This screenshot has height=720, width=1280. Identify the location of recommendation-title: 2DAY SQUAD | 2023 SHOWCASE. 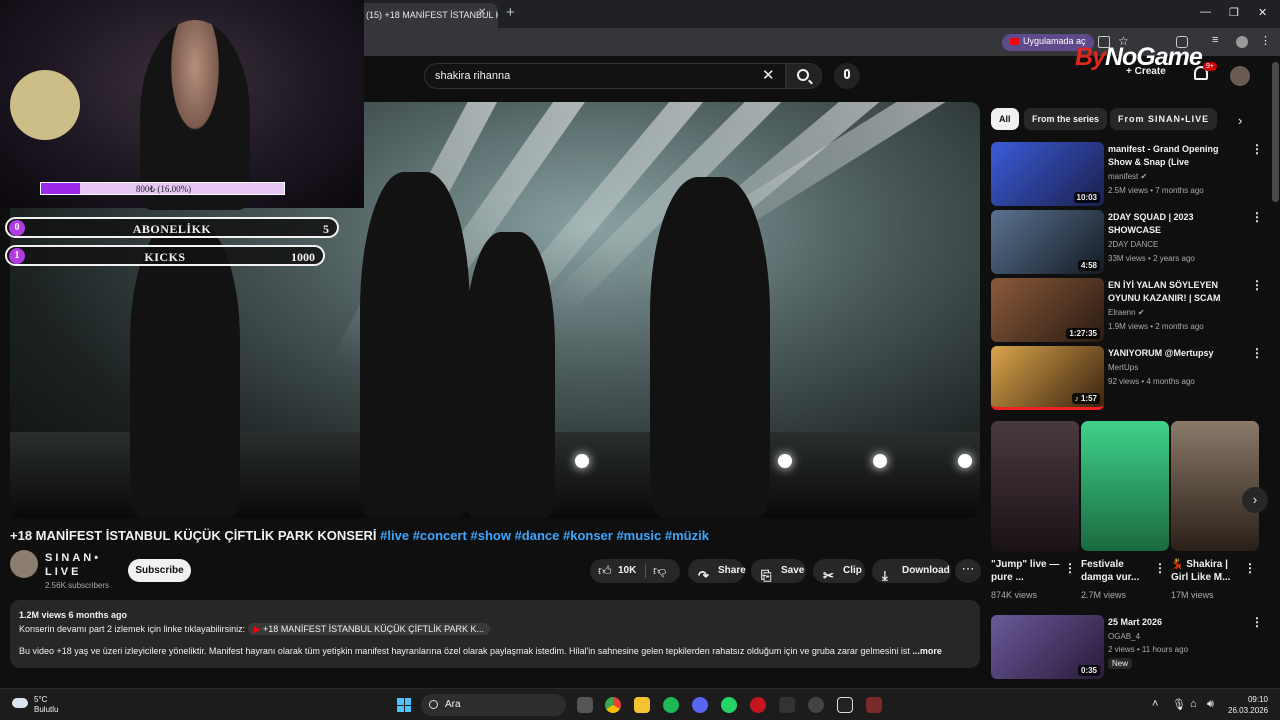
(1151, 223).